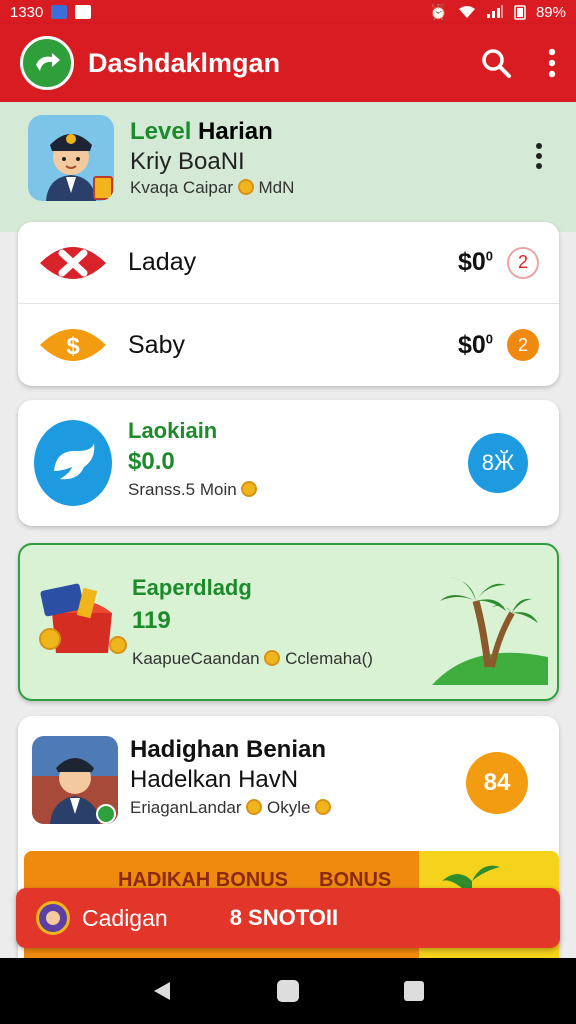 This screenshot has width=576, height=1024. What do you see at coordinates (498, 463) in the screenshot?
I see `card-action-button: 8Ӂ` at bounding box center [498, 463].